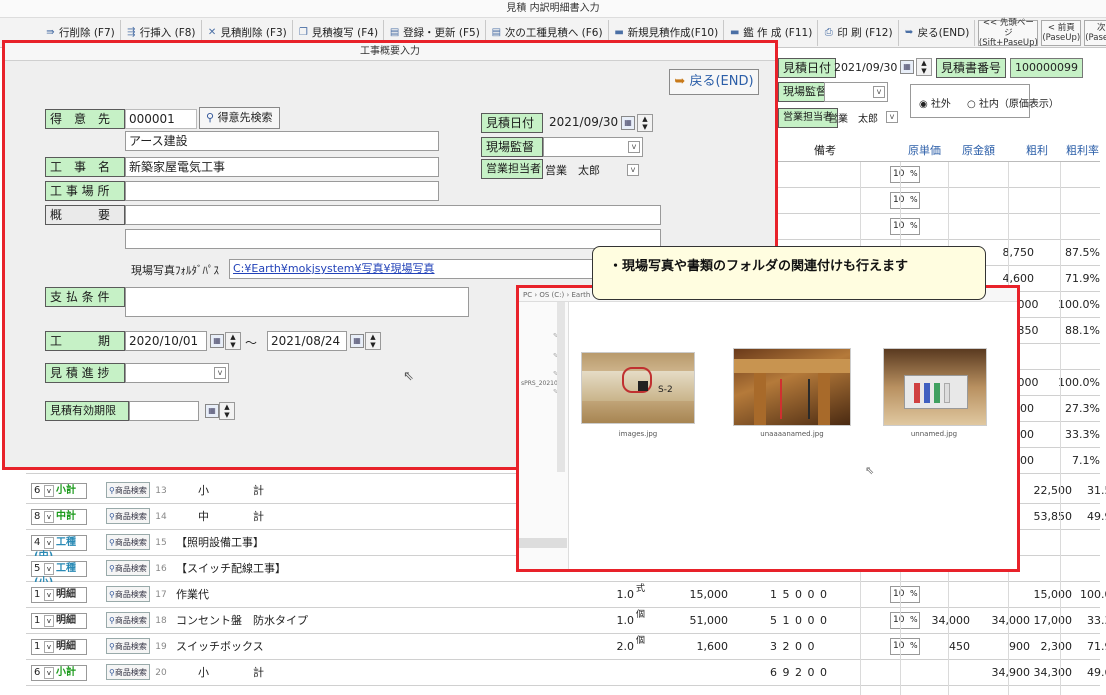 This screenshot has width=1106, height=695. What do you see at coordinates (1060, 428) in the screenshot?
I see `col-divider` at bounding box center [1060, 428].